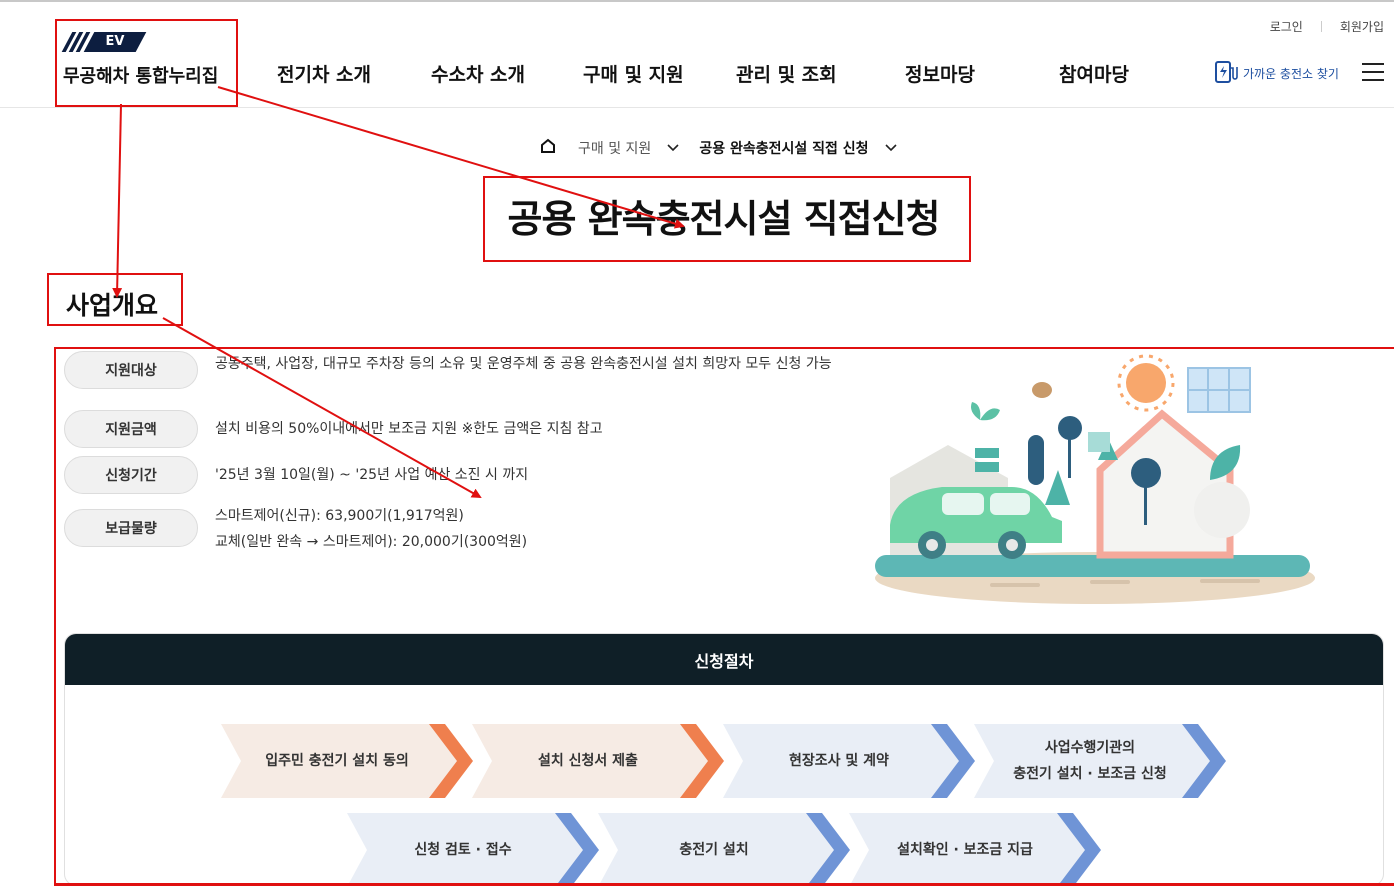  I want to click on overview-desc: '25년 3월 10일(월) ~ '25년 사업 예산 소진 시 까지, so click(372, 475).